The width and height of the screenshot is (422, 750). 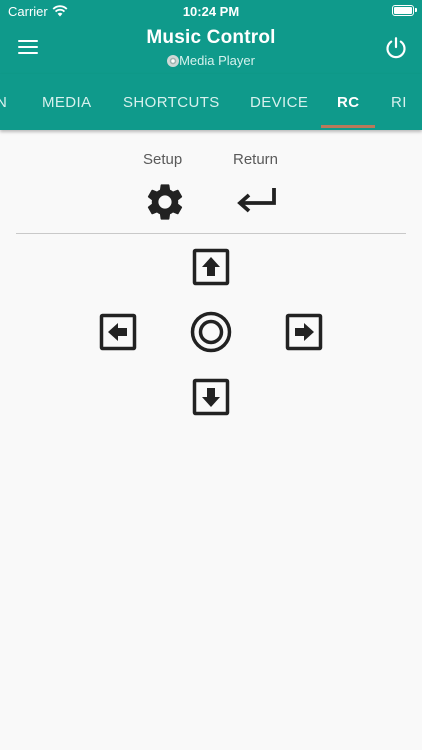 What do you see at coordinates (348, 126) in the screenshot?
I see `active-tab-indicator` at bounding box center [348, 126].